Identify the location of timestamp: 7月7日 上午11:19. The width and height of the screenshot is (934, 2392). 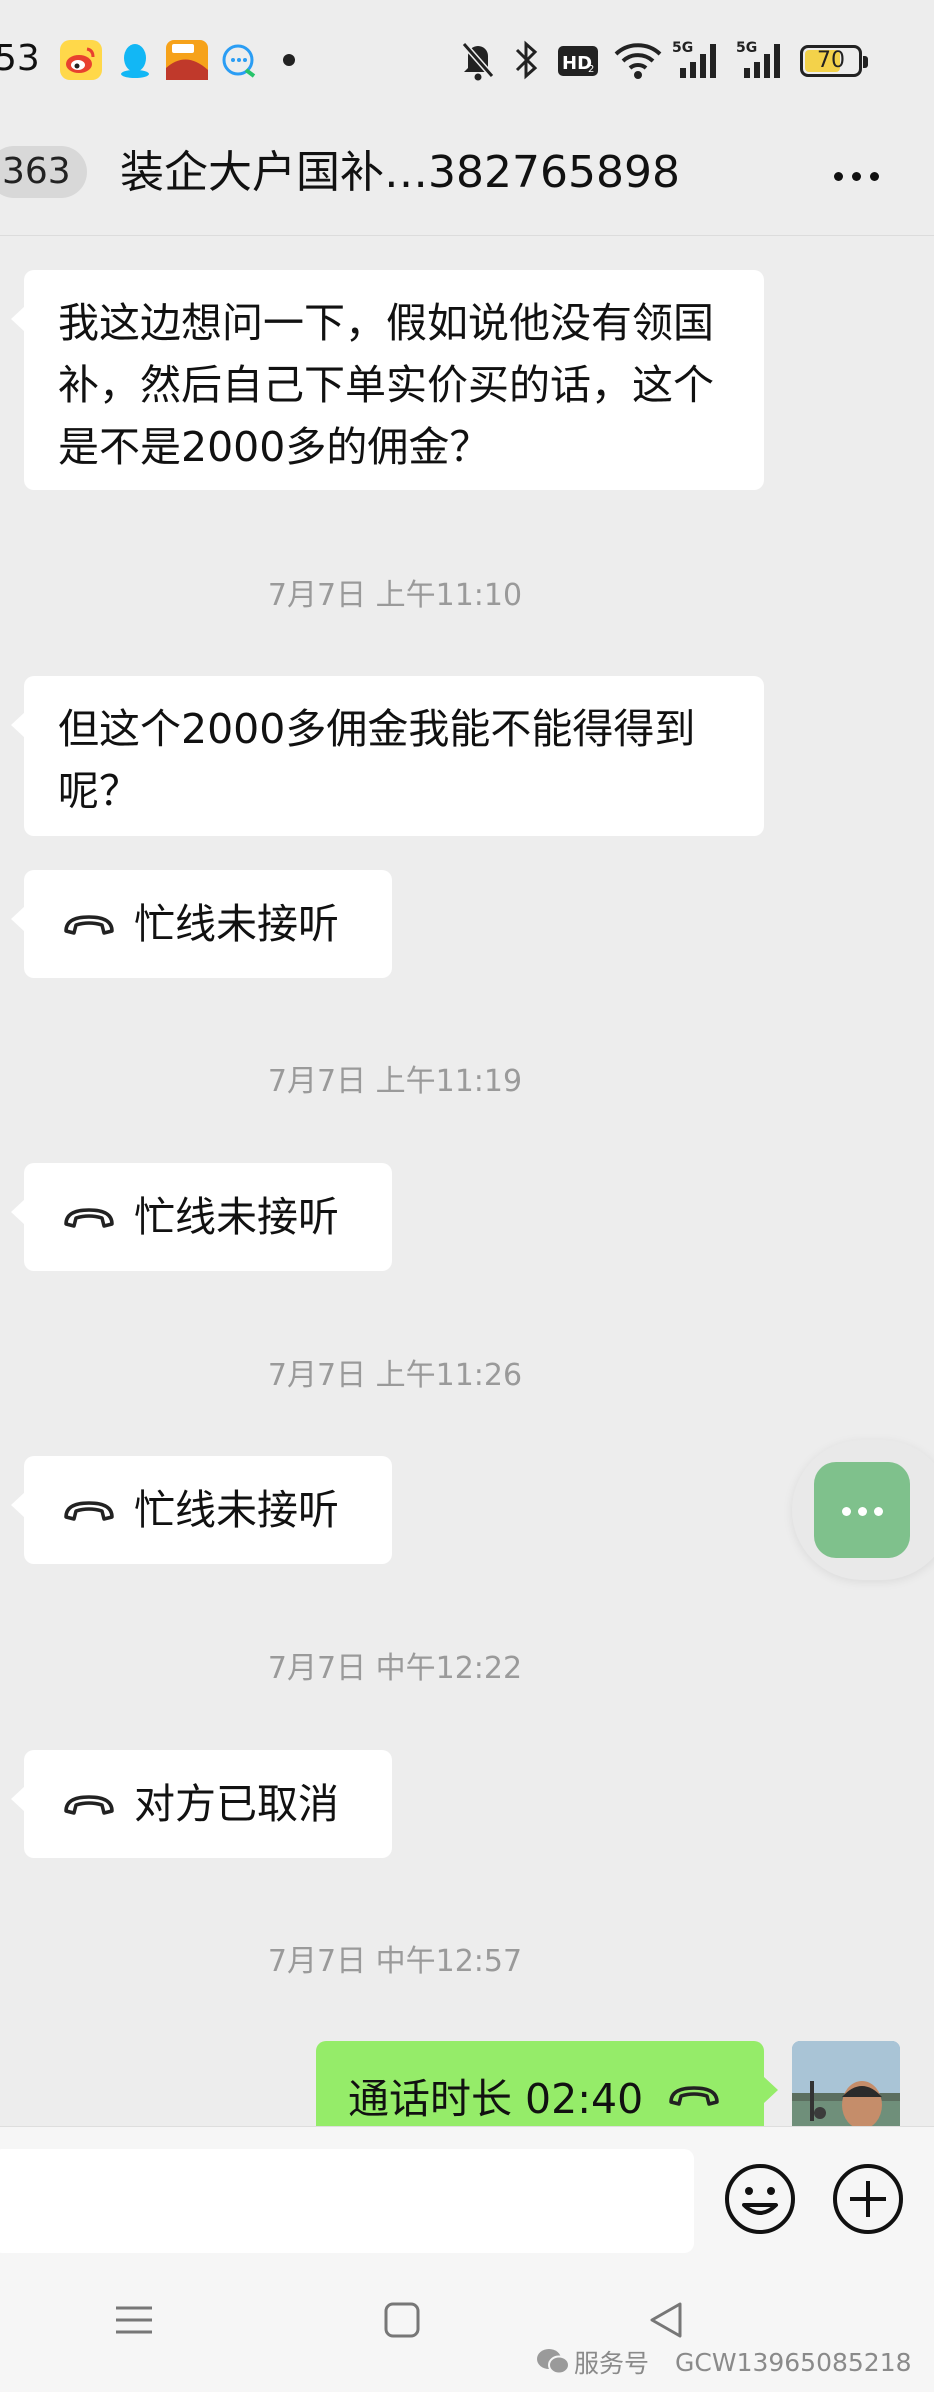
(395, 1081).